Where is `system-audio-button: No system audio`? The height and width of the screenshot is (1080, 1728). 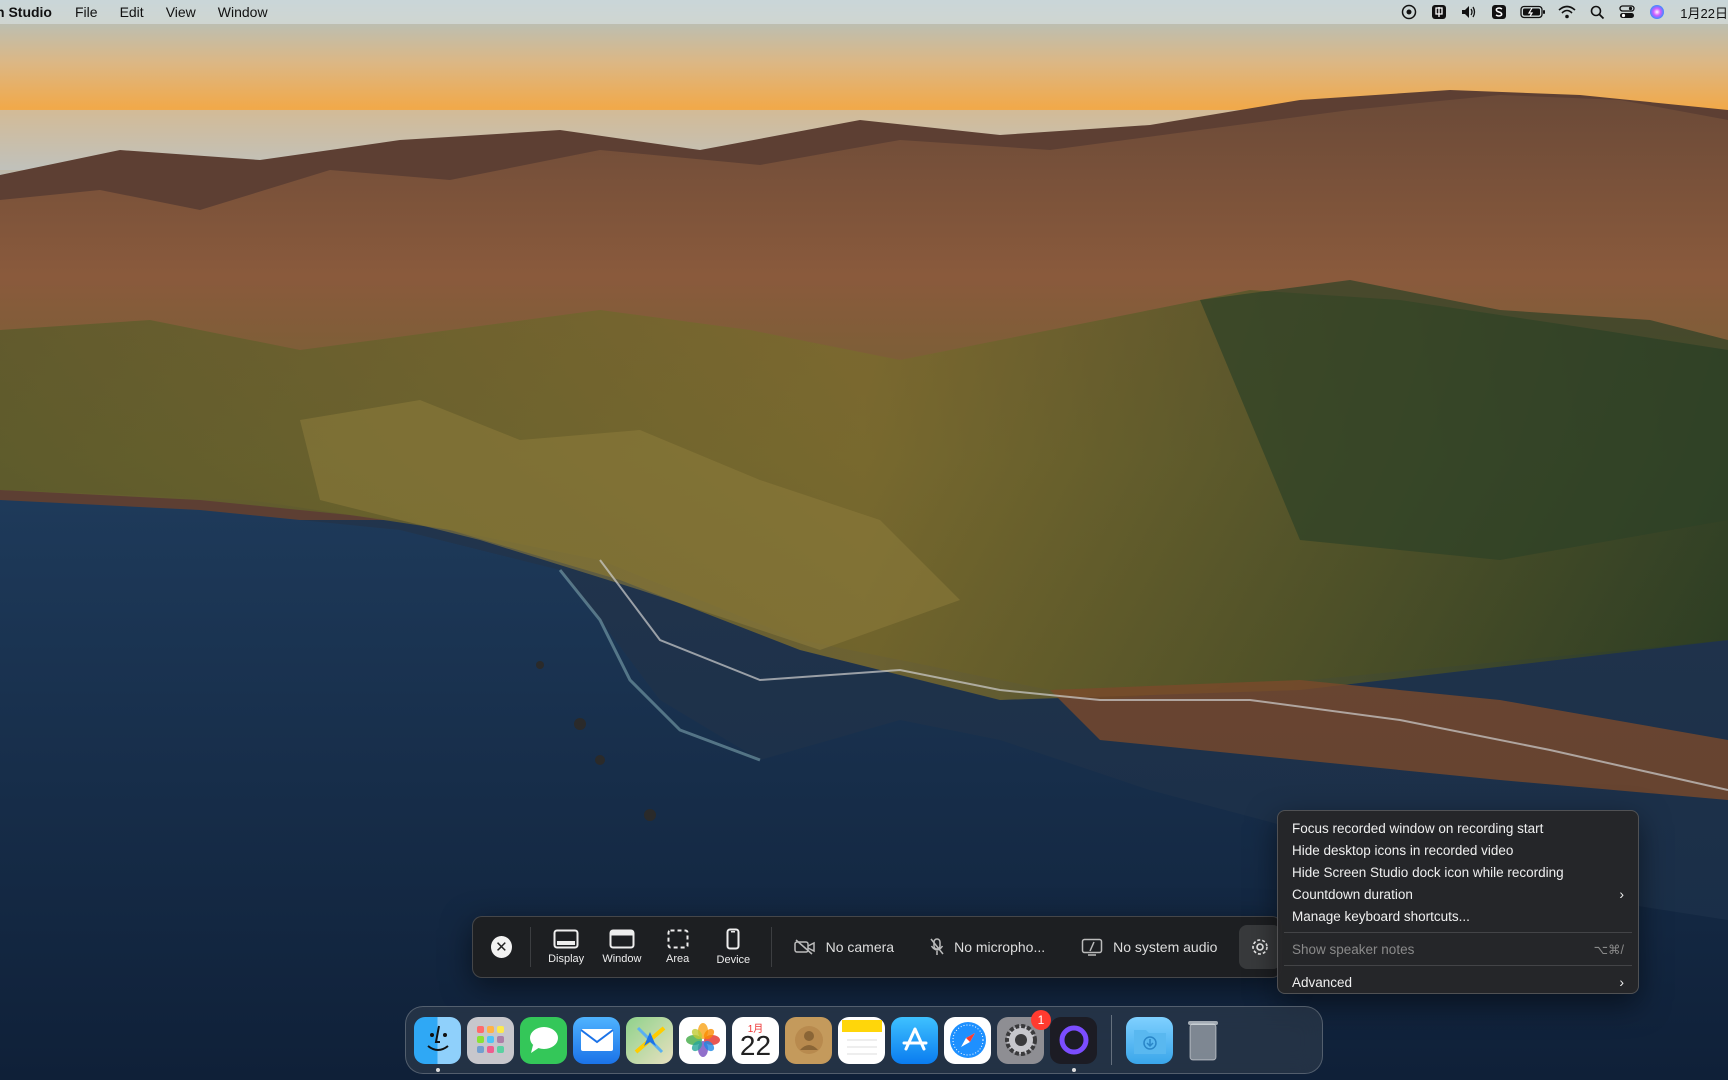 system-audio-button: No system audio is located at coordinates (1149, 947).